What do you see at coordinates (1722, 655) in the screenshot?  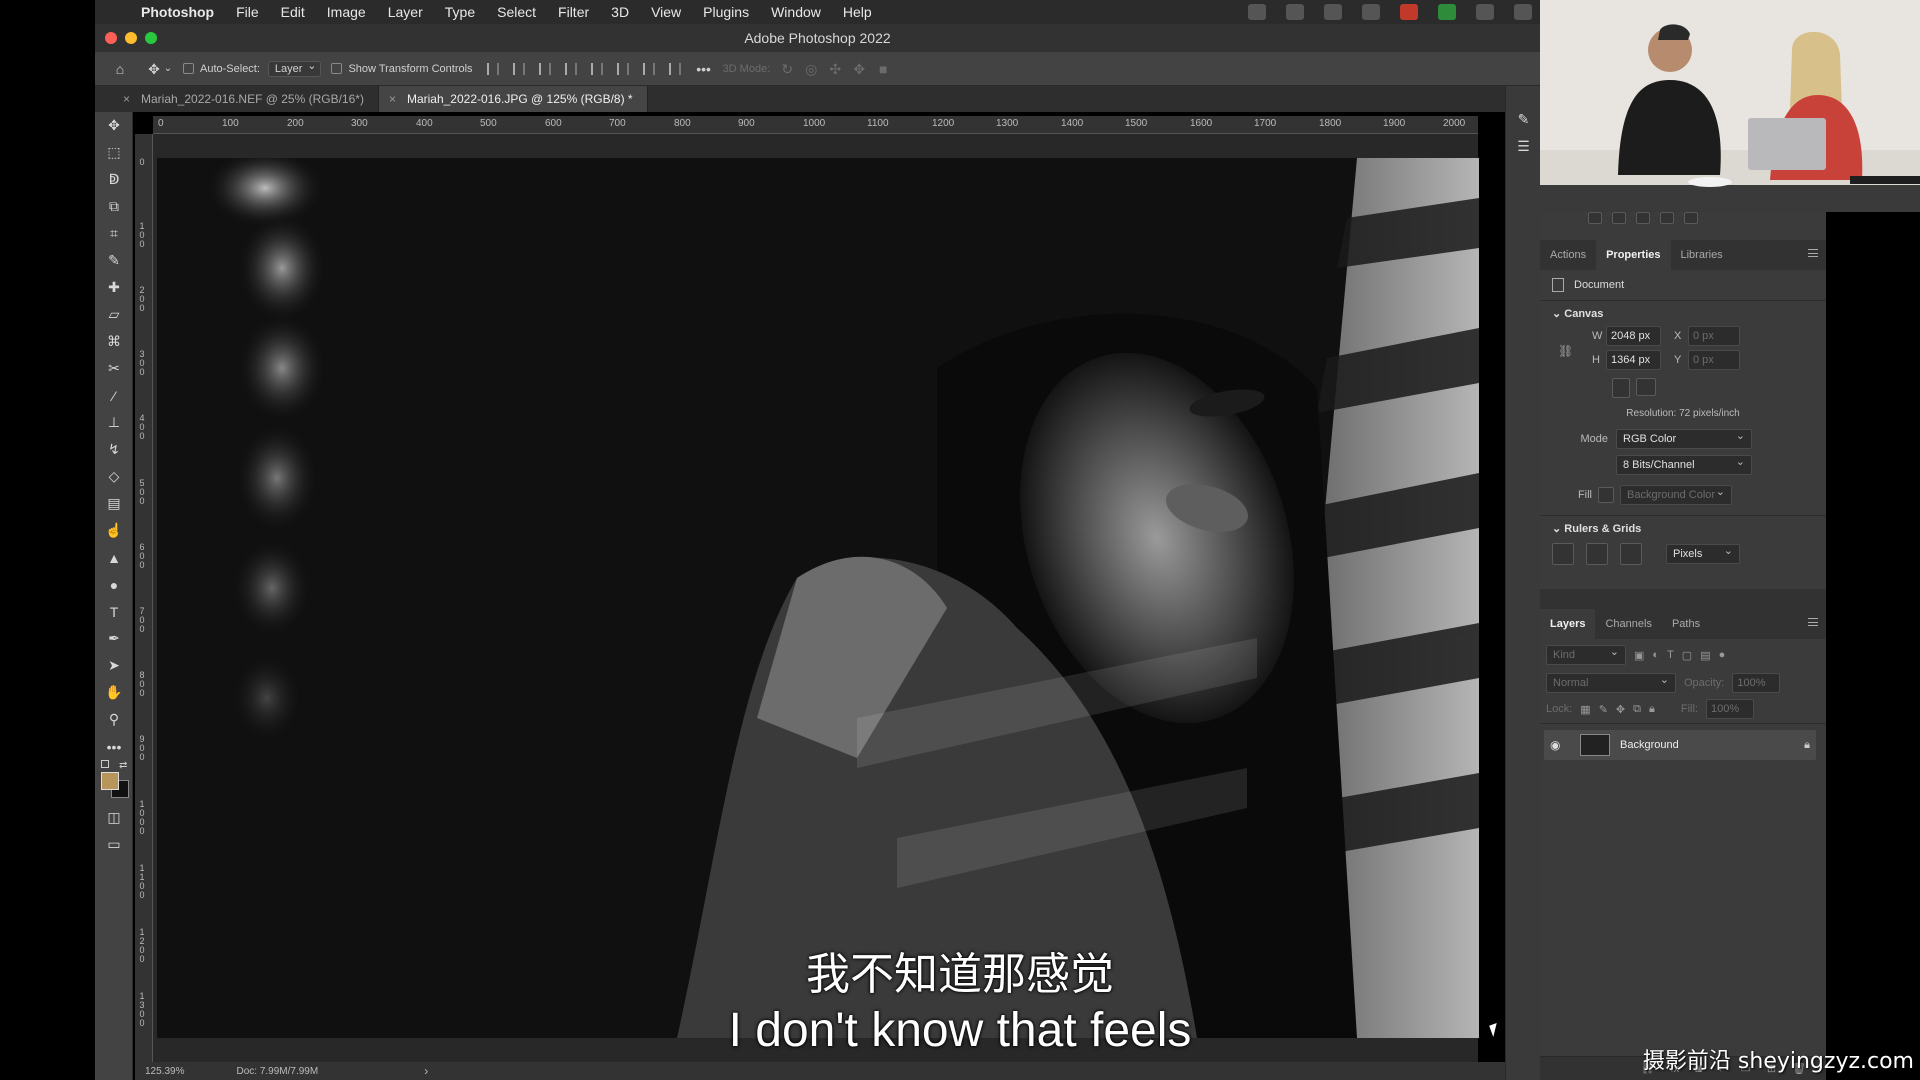 I see `filter-toggle-icon: ●` at bounding box center [1722, 655].